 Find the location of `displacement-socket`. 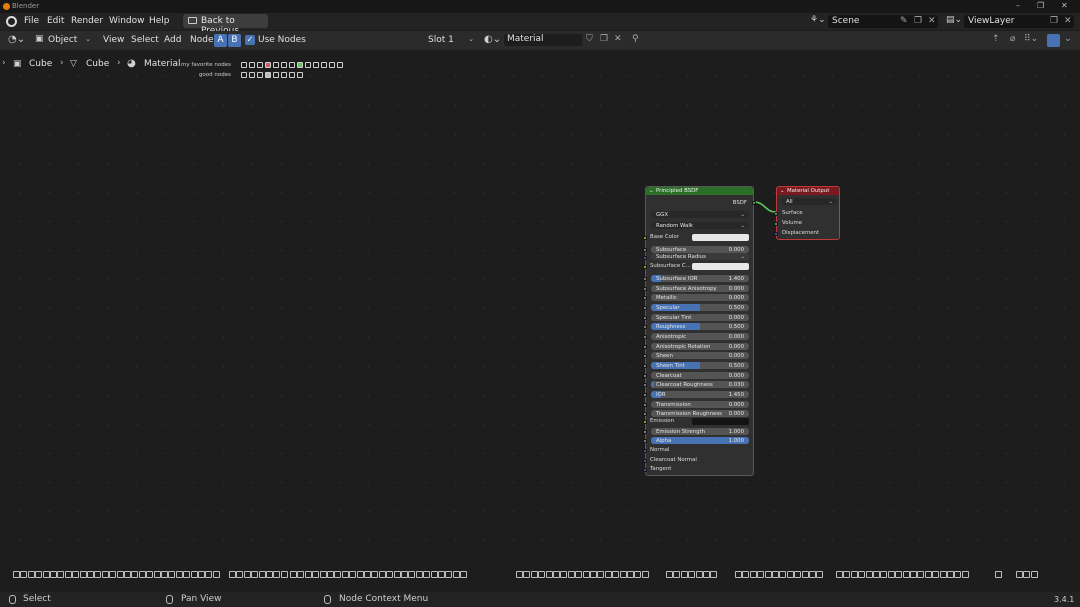

displacement-socket is located at coordinates (776, 234).